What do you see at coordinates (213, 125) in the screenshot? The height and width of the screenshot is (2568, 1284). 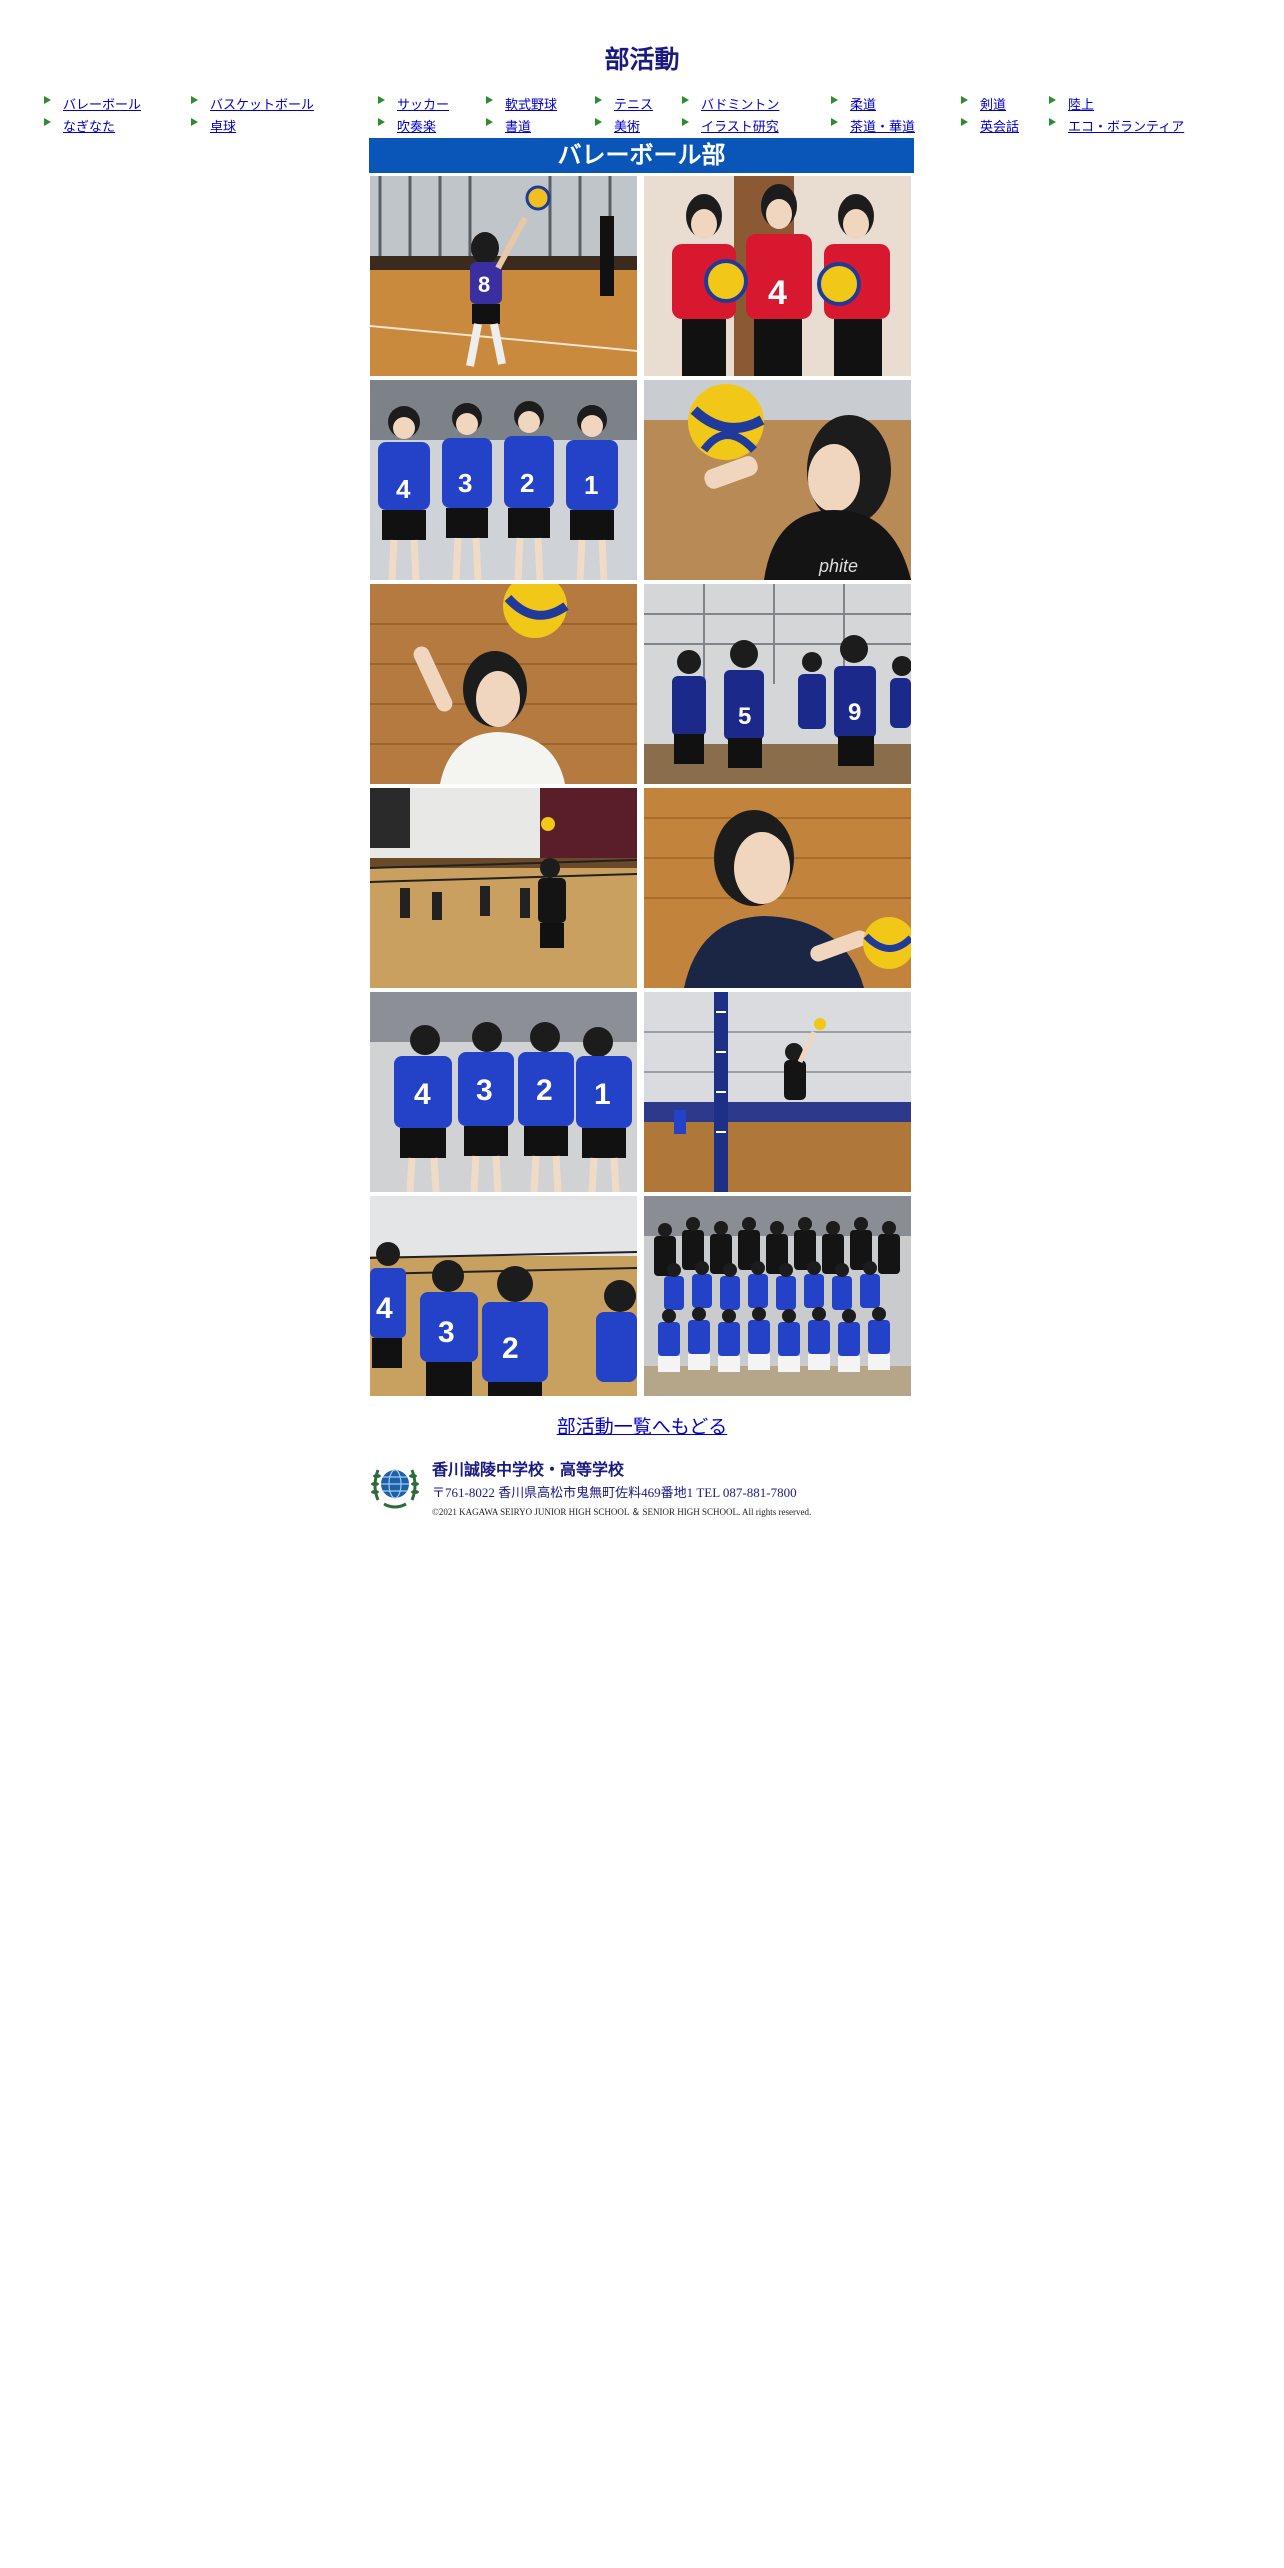 I see `club-link-table-tennis: 卓球` at bounding box center [213, 125].